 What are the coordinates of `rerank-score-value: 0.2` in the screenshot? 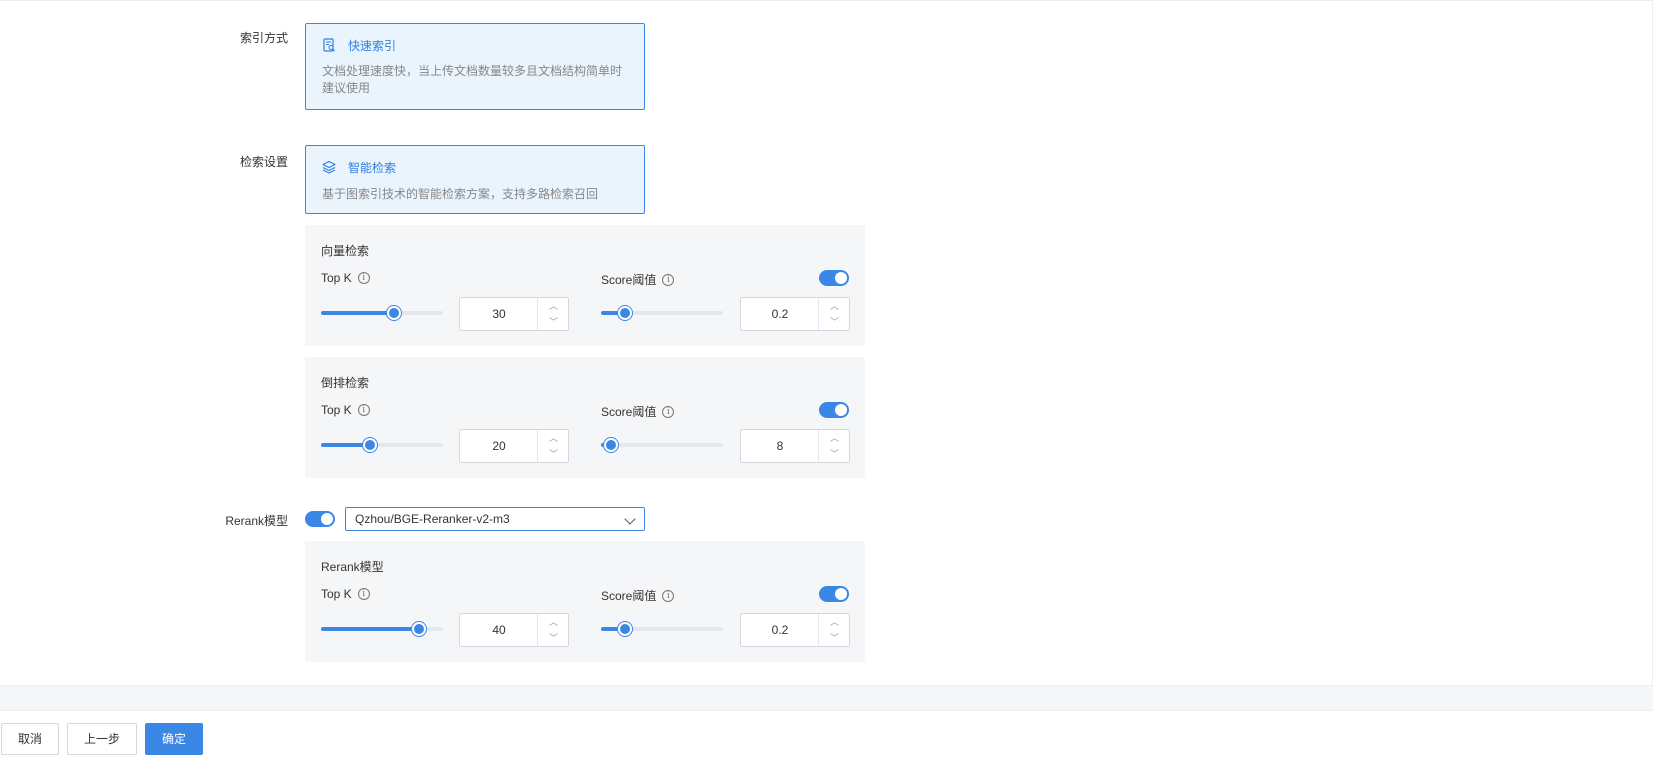 It's located at (780, 630).